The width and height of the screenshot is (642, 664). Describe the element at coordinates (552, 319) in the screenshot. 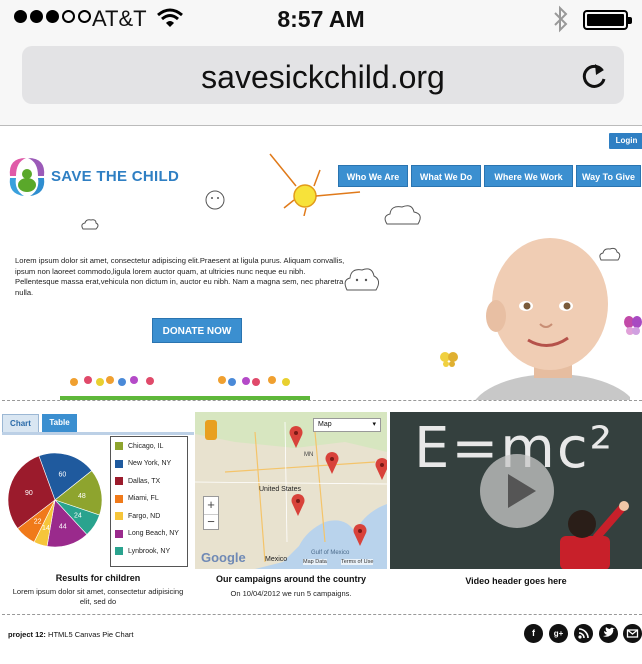

I see `child-photo` at that location.